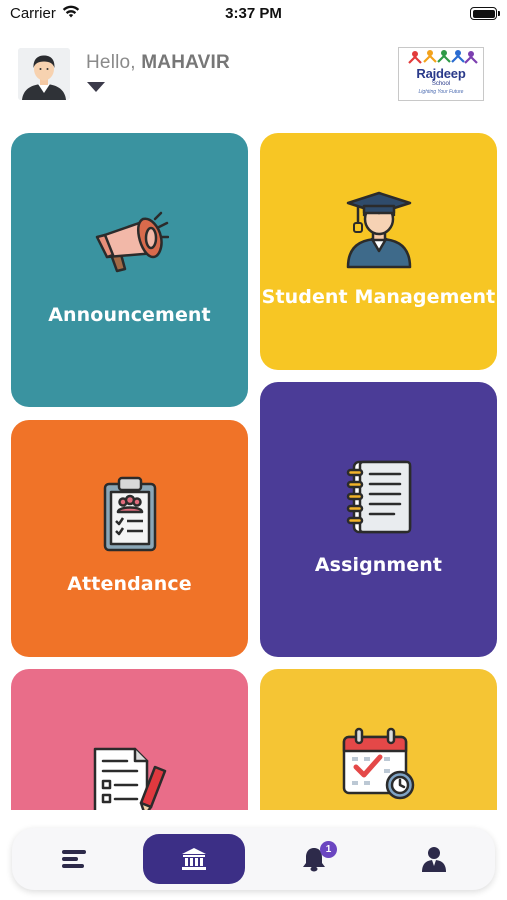 This screenshot has width=507, height=900. I want to click on tile-announcement: Announcement, so click(129, 270).